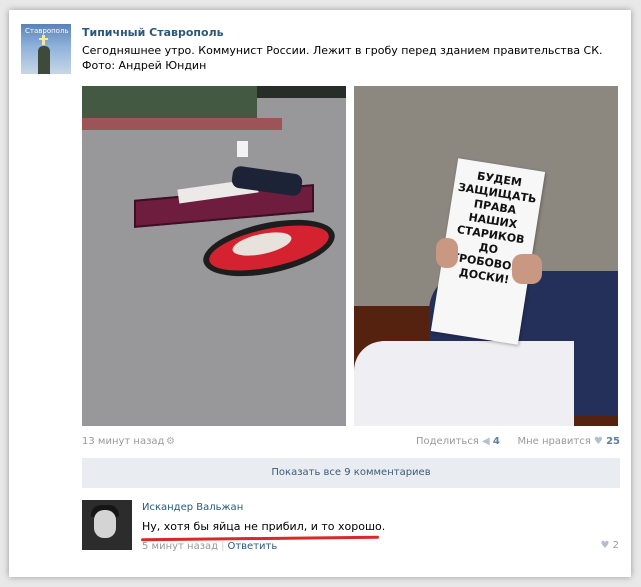  Describe the element at coordinates (169, 103) in the screenshot. I see `photo-lawn` at that location.